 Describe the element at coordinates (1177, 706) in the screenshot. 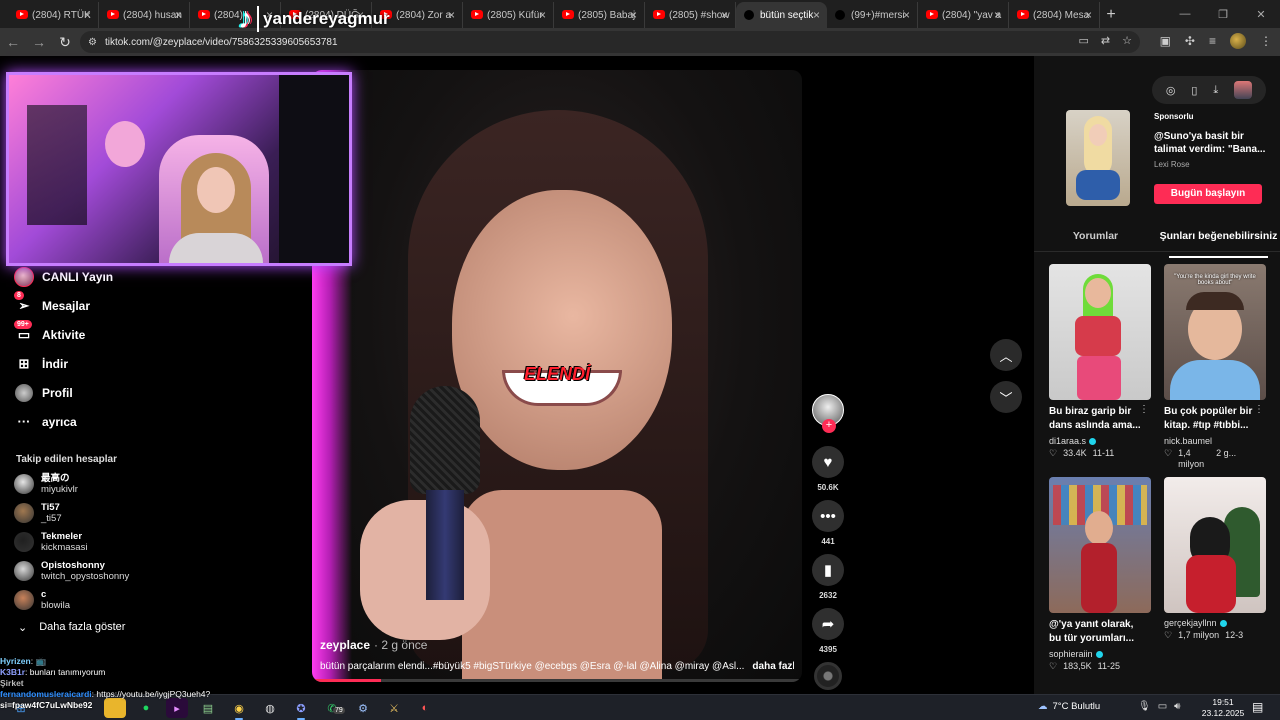

I see `speaker-icon: 🔊︎` at that location.